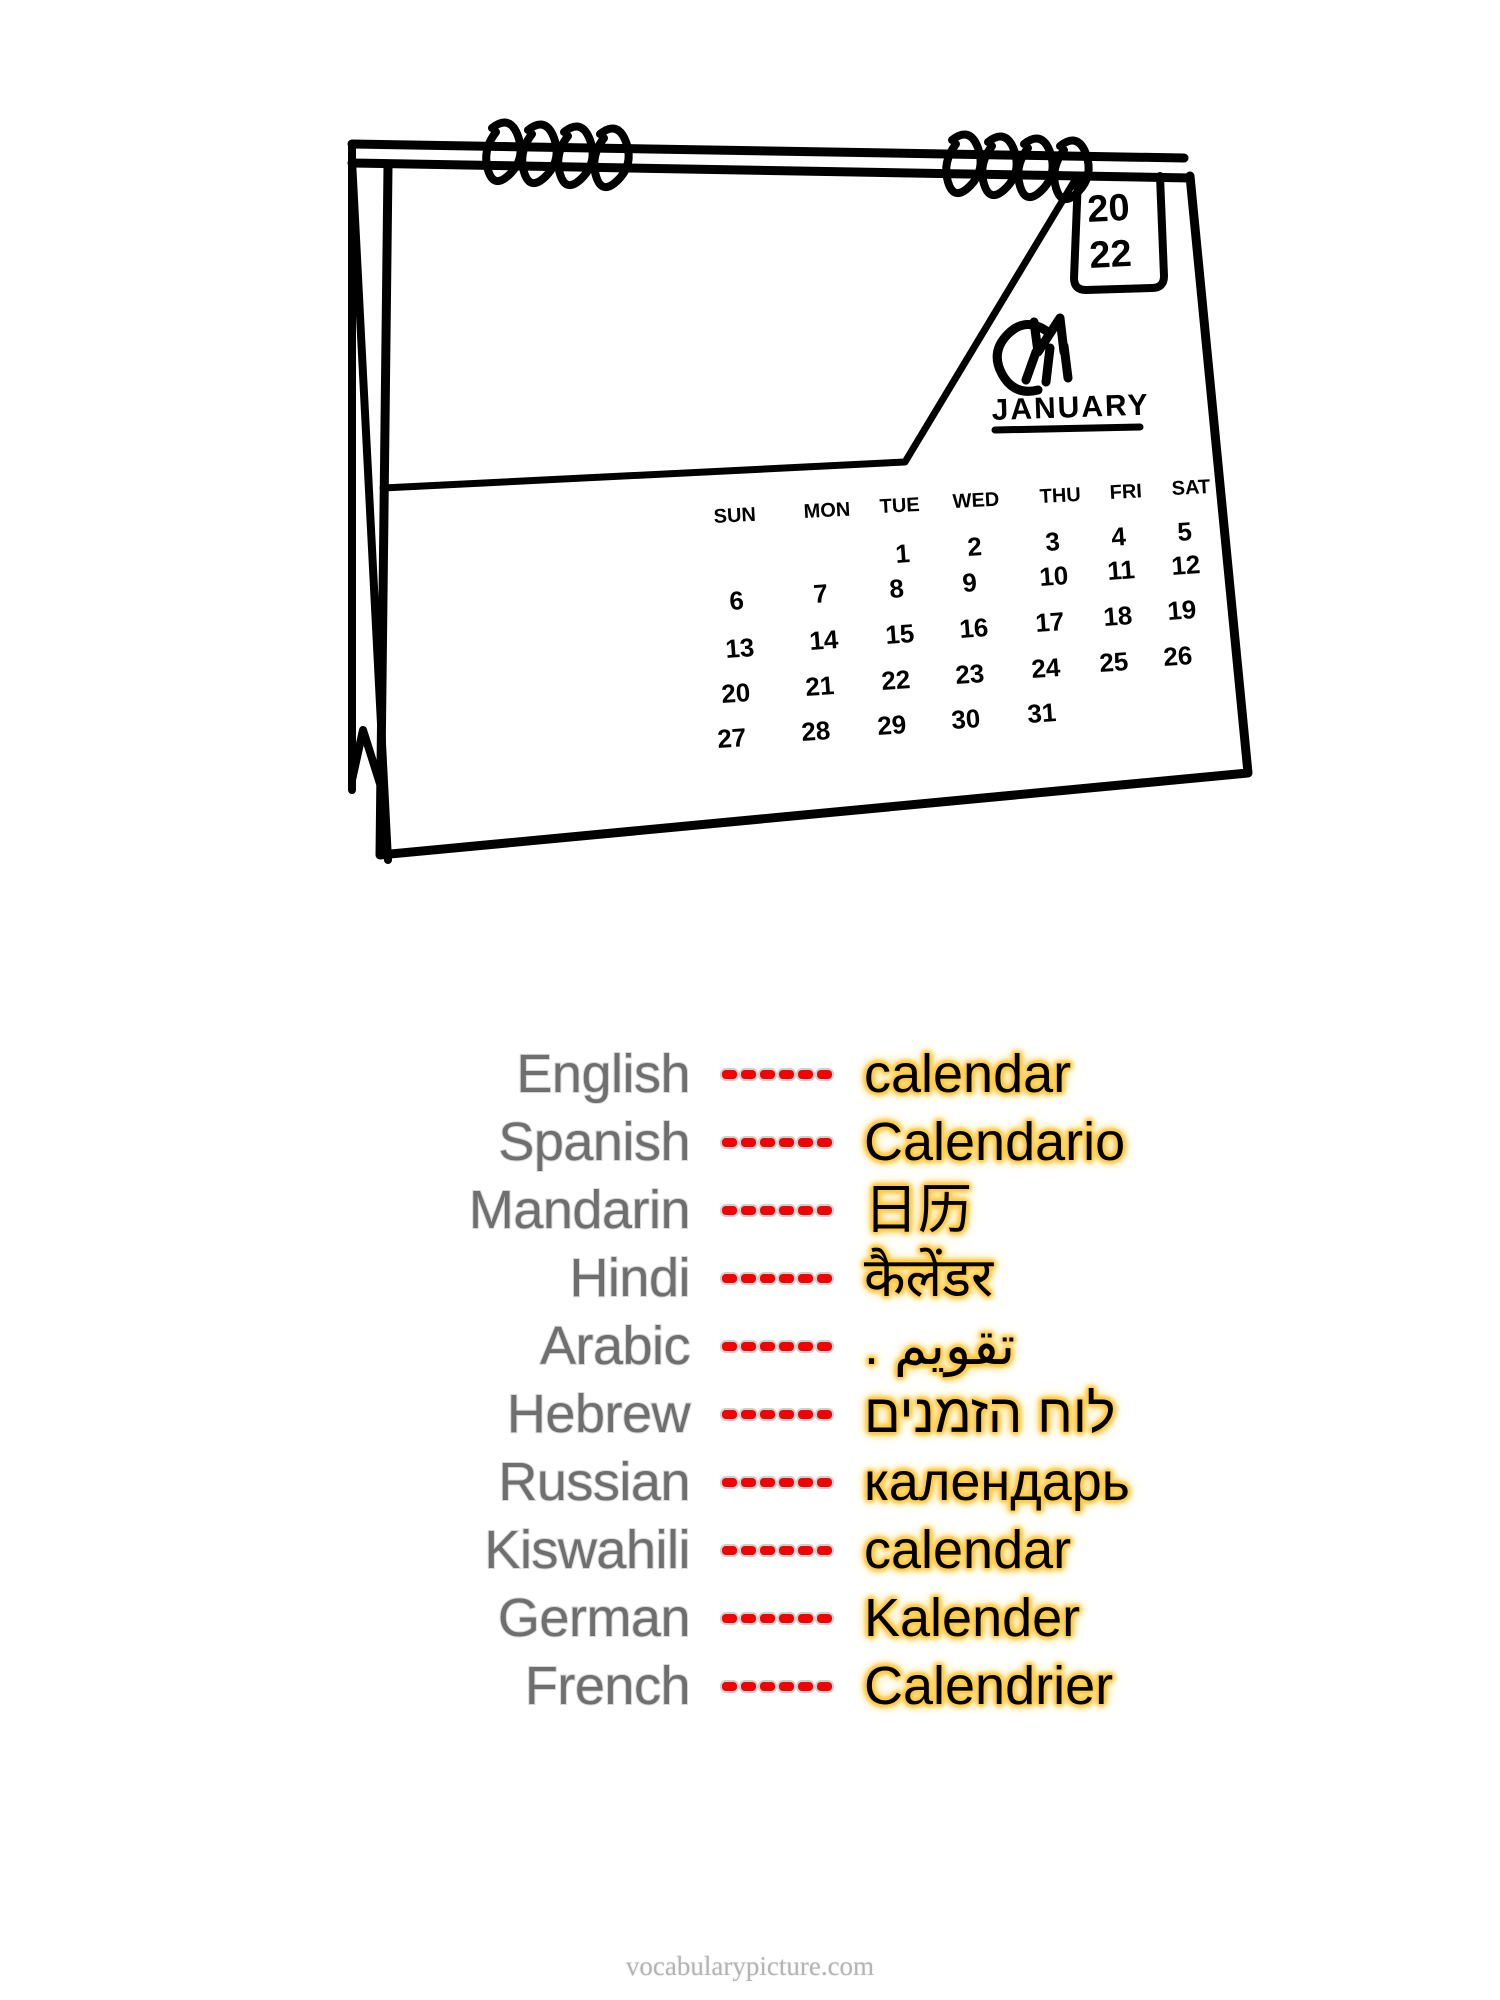 The width and height of the screenshot is (1500, 2000). What do you see at coordinates (968, 1074) in the screenshot?
I see `translation-word-english: calendar` at bounding box center [968, 1074].